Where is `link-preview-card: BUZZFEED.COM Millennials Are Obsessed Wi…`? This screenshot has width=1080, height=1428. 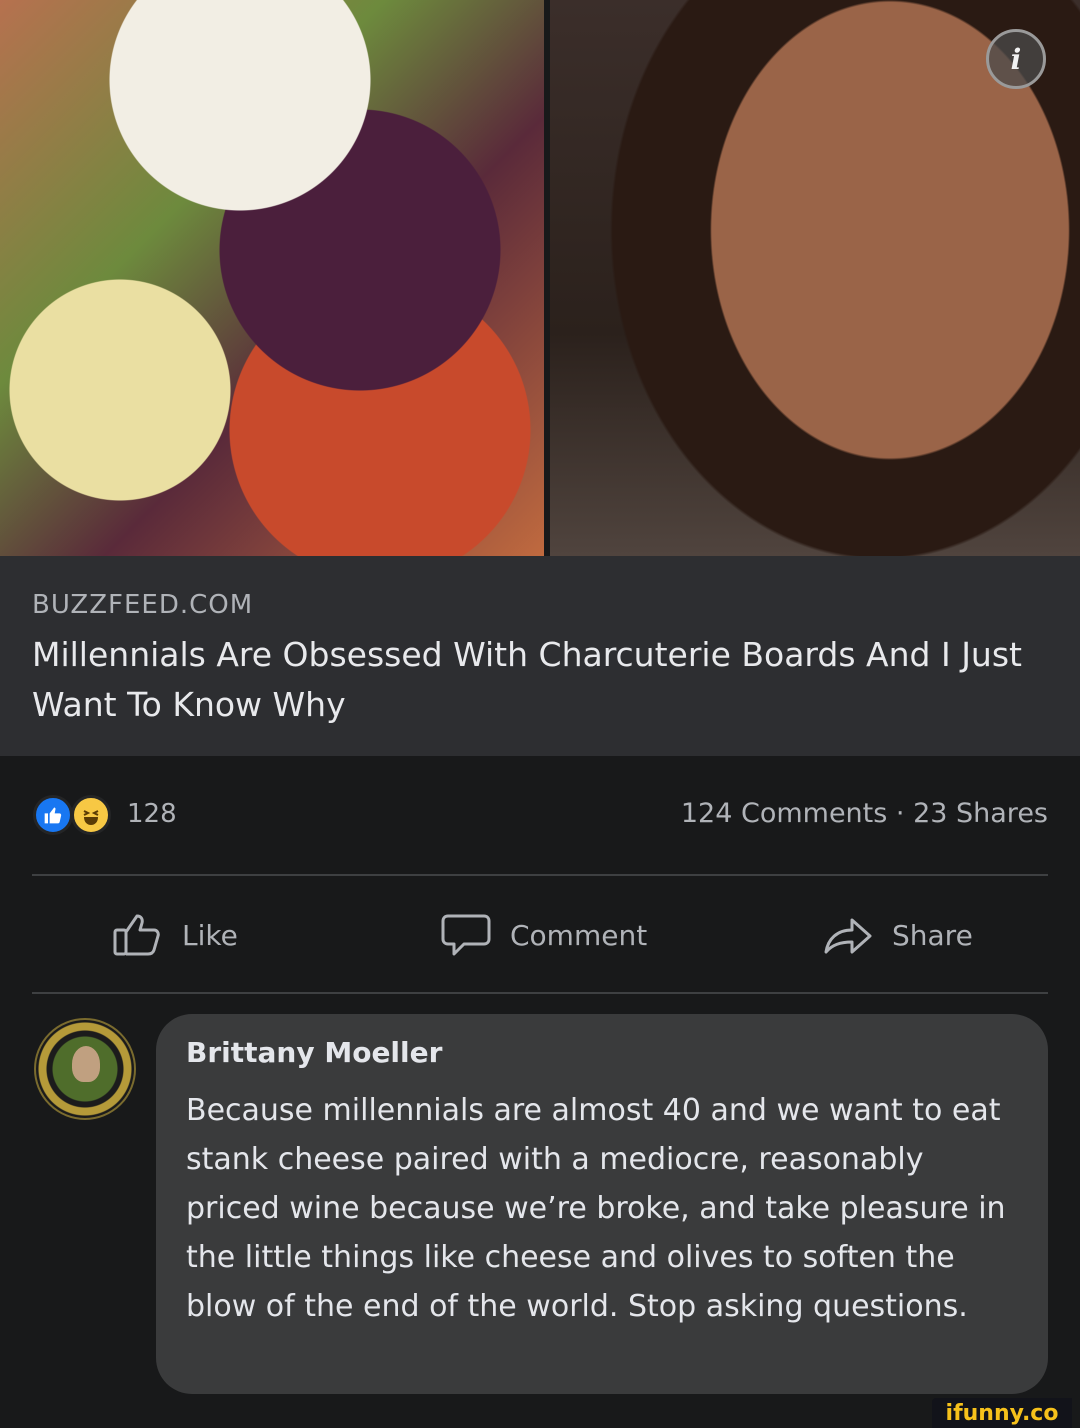 link-preview-card: BUZZFEED.COM Millennials Are Obsessed Wi… is located at coordinates (540, 656).